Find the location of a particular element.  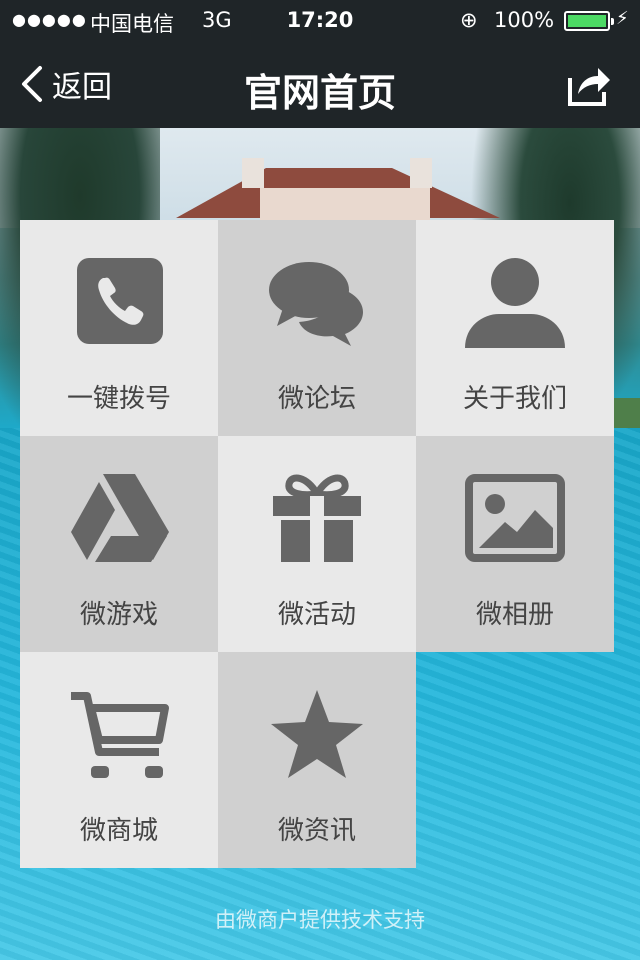

tile-micro-events: 微活动 is located at coordinates (317, 544).